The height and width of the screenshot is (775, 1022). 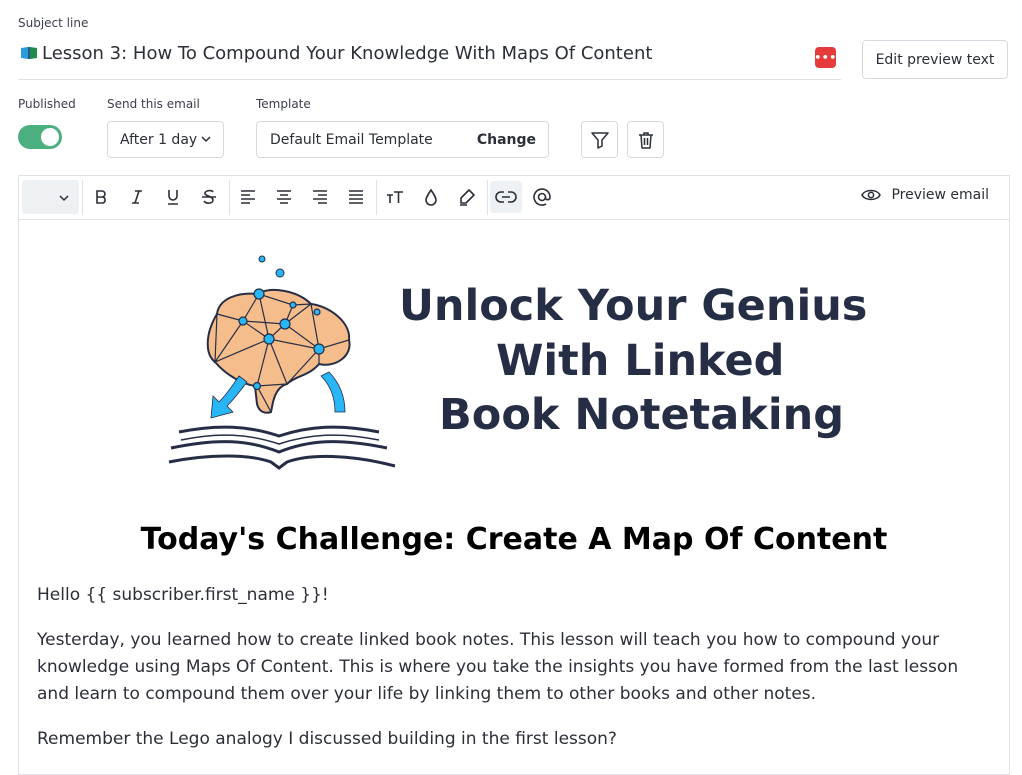 I want to click on body-paragraph-greeting: Hello {{ subscriber.first_name }}!, so click(x=183, y=595).